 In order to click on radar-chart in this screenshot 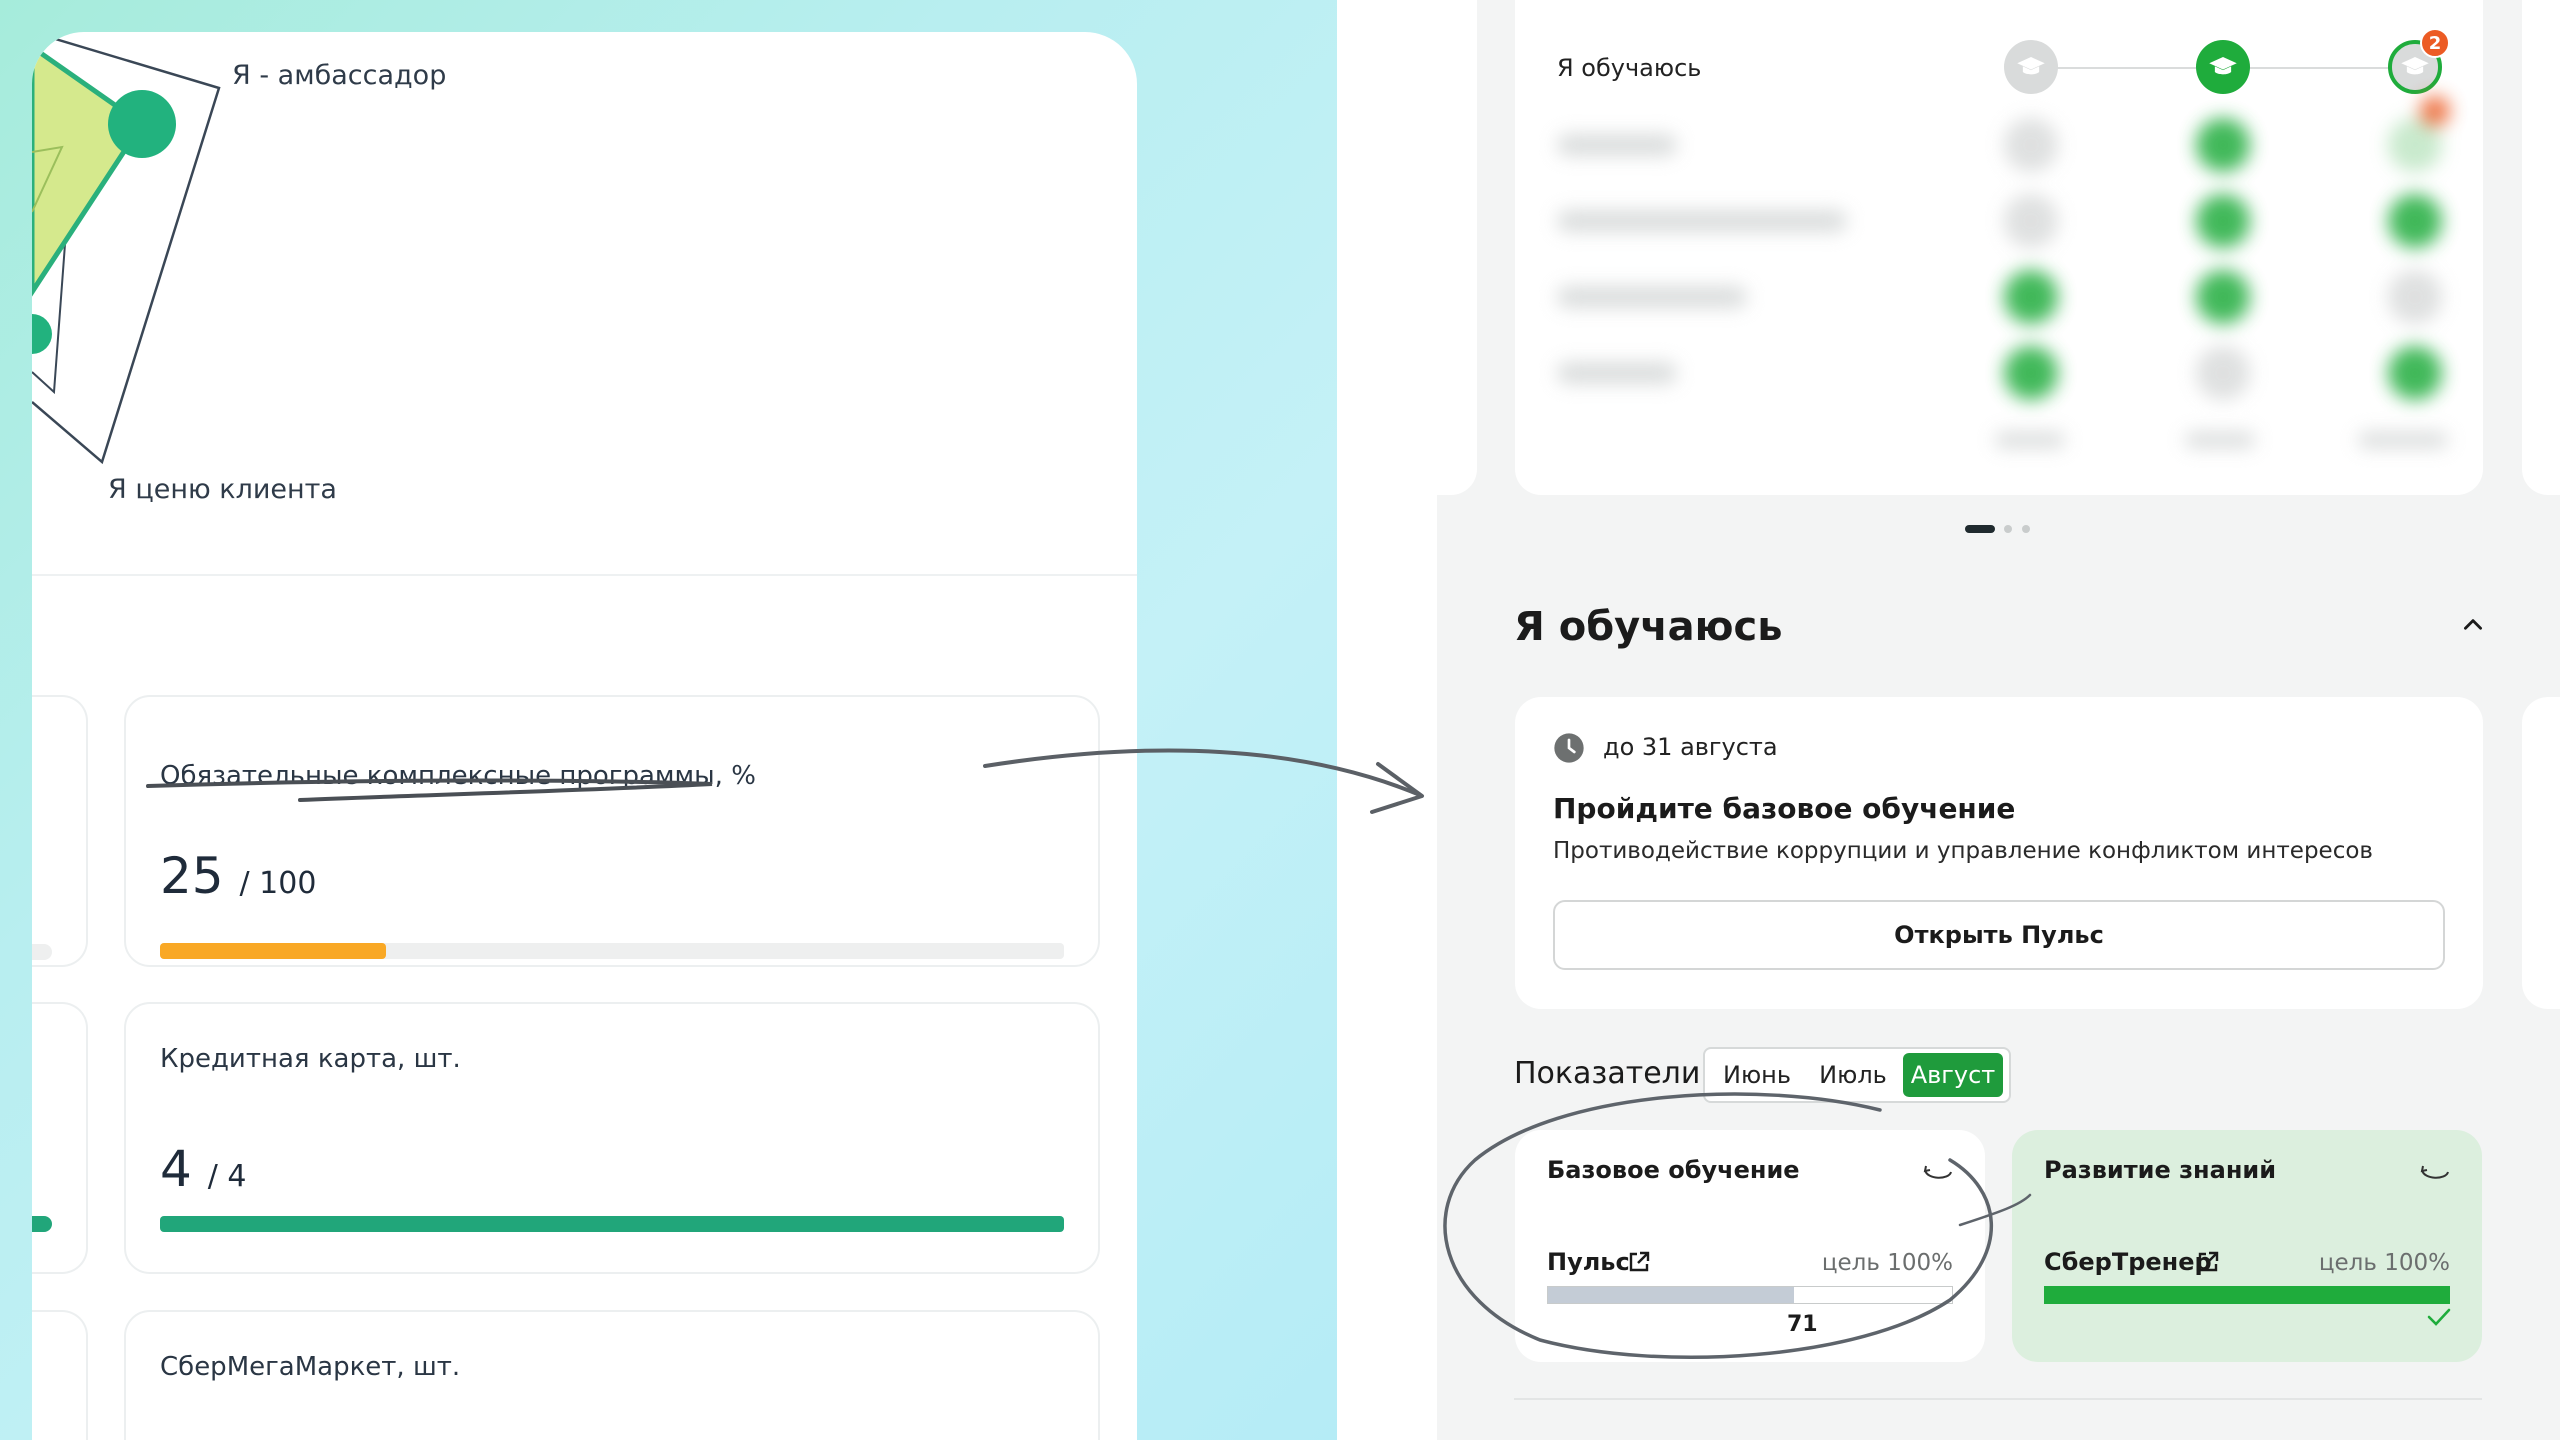, I will do `click(126, 248)`.